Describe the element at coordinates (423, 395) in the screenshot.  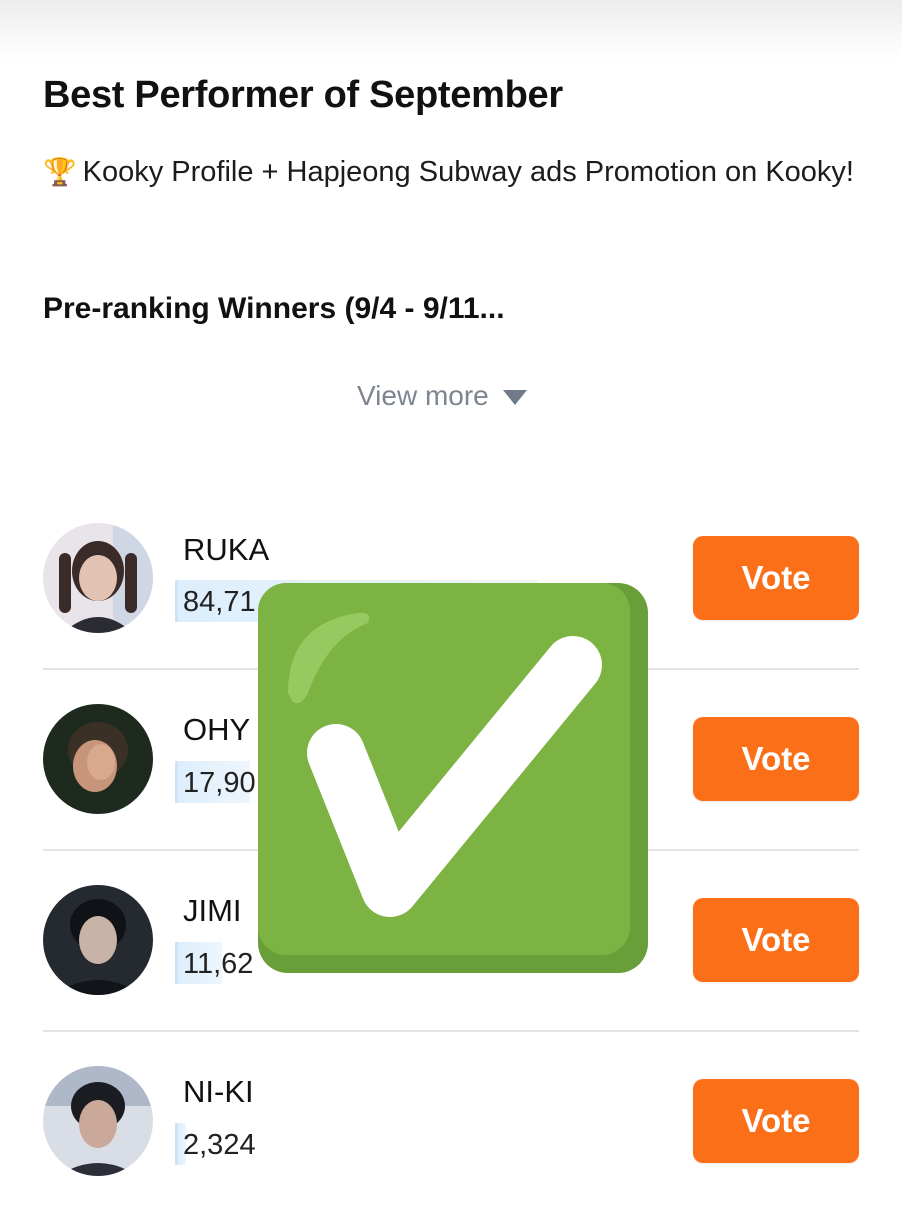
I see `view-more-label: View more` at that location.